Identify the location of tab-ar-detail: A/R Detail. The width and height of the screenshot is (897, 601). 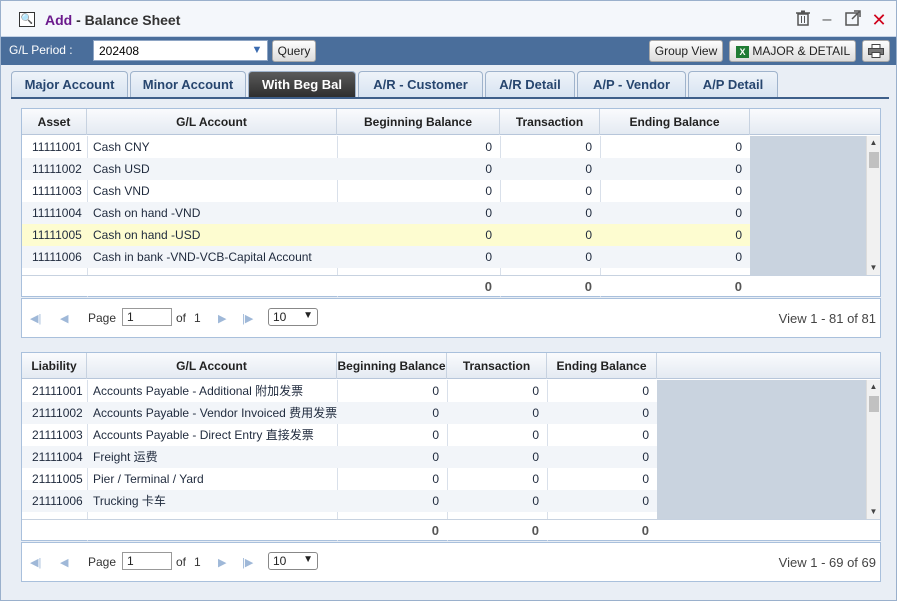
(530, 84).